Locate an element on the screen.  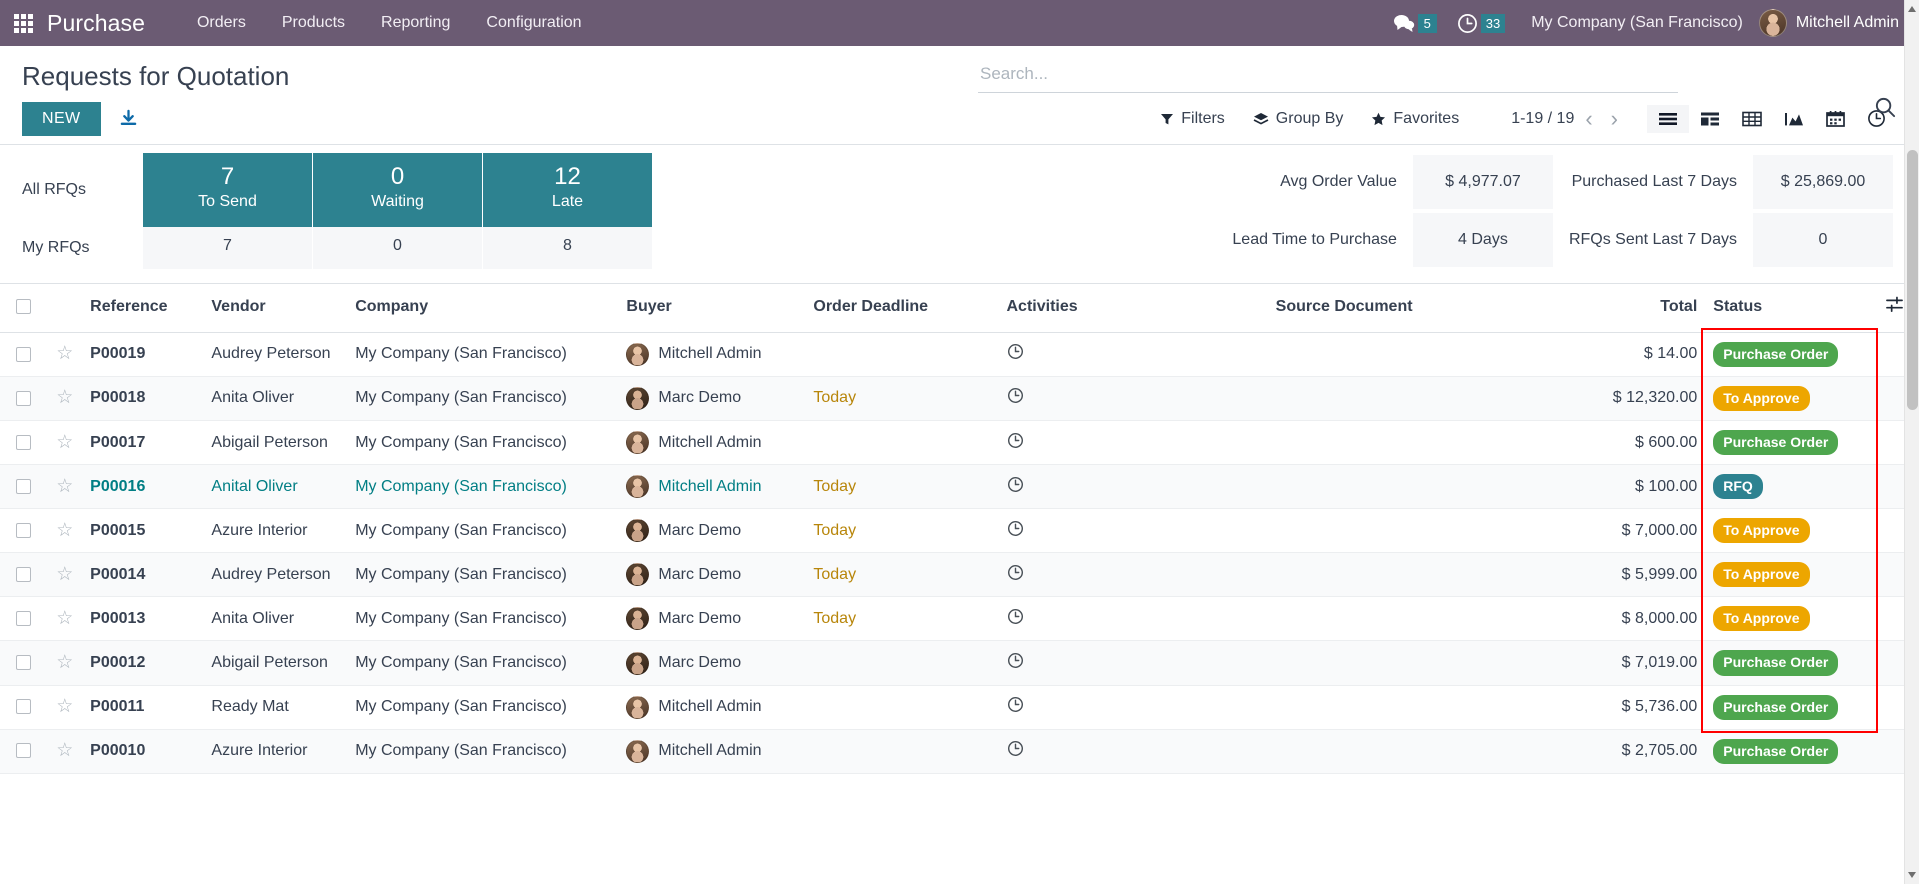
scroll-down-arrow is located at coordinates (1912, 875).